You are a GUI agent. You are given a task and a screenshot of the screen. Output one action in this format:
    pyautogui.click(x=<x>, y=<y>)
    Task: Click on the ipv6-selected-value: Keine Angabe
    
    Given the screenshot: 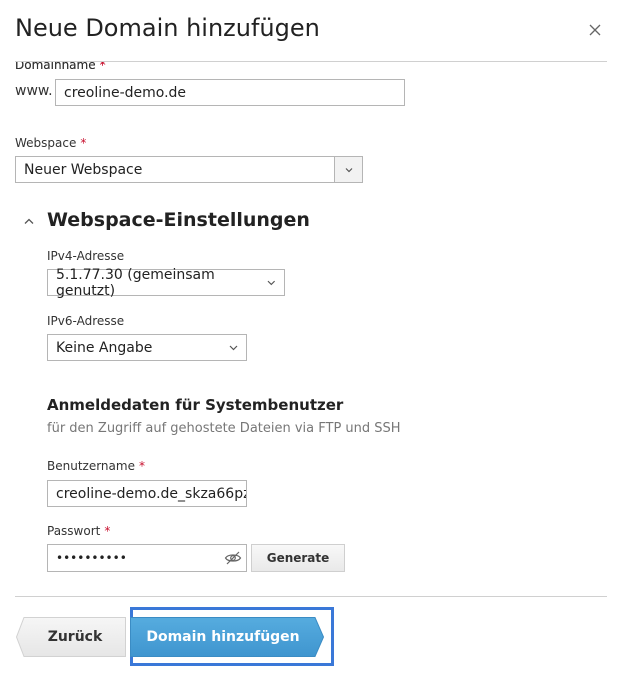 What is the action you would take?
    pyautogui.click(x=104, y=347)
    